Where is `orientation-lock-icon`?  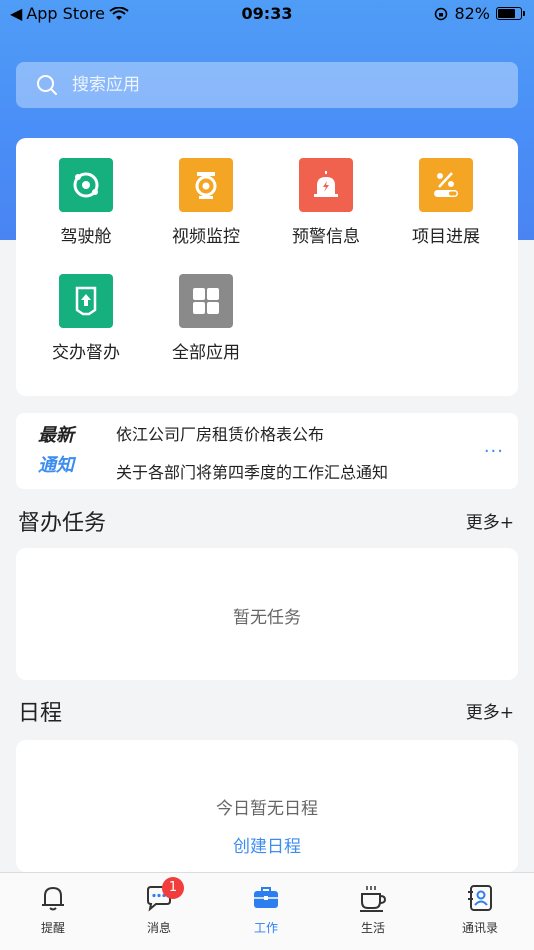 orientation-lock-icon is located at coordinates (441, 13).